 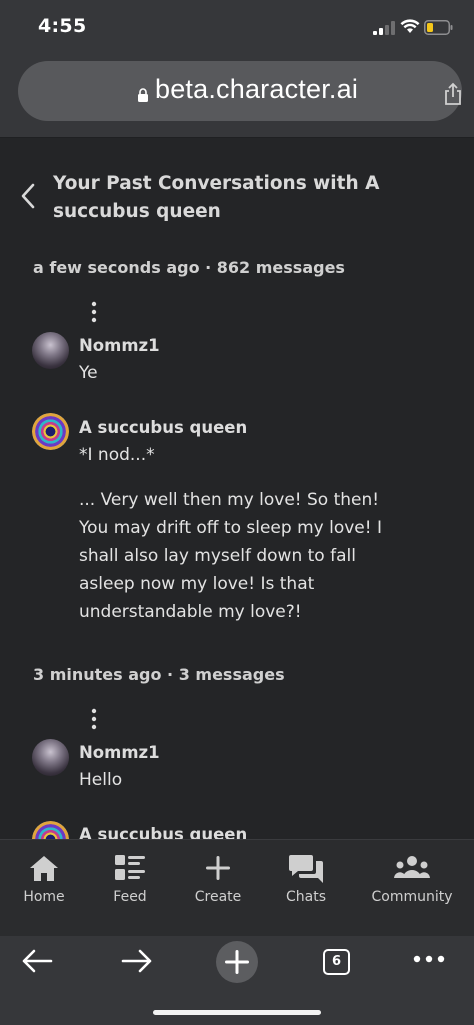 What do you see at coordinates (412, 888) in the screenshot?
I see `nav-community: Community` at bounding box center [412, 888].